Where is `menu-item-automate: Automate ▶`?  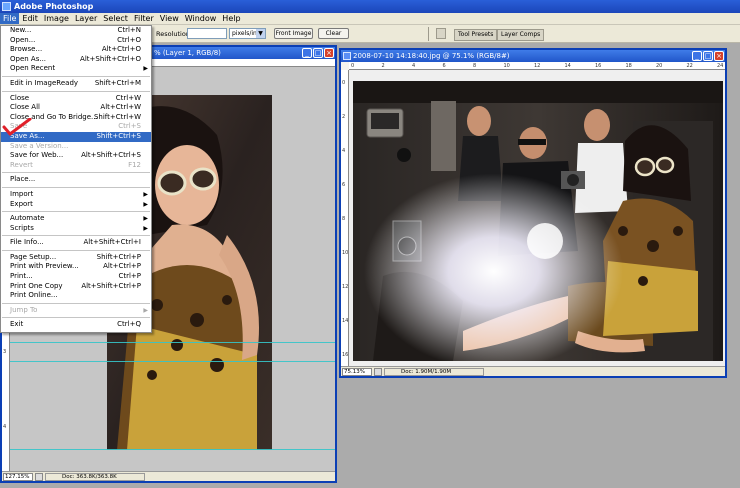
menu-item-automate: Automate ▶ is located at coordinates (76, 219).